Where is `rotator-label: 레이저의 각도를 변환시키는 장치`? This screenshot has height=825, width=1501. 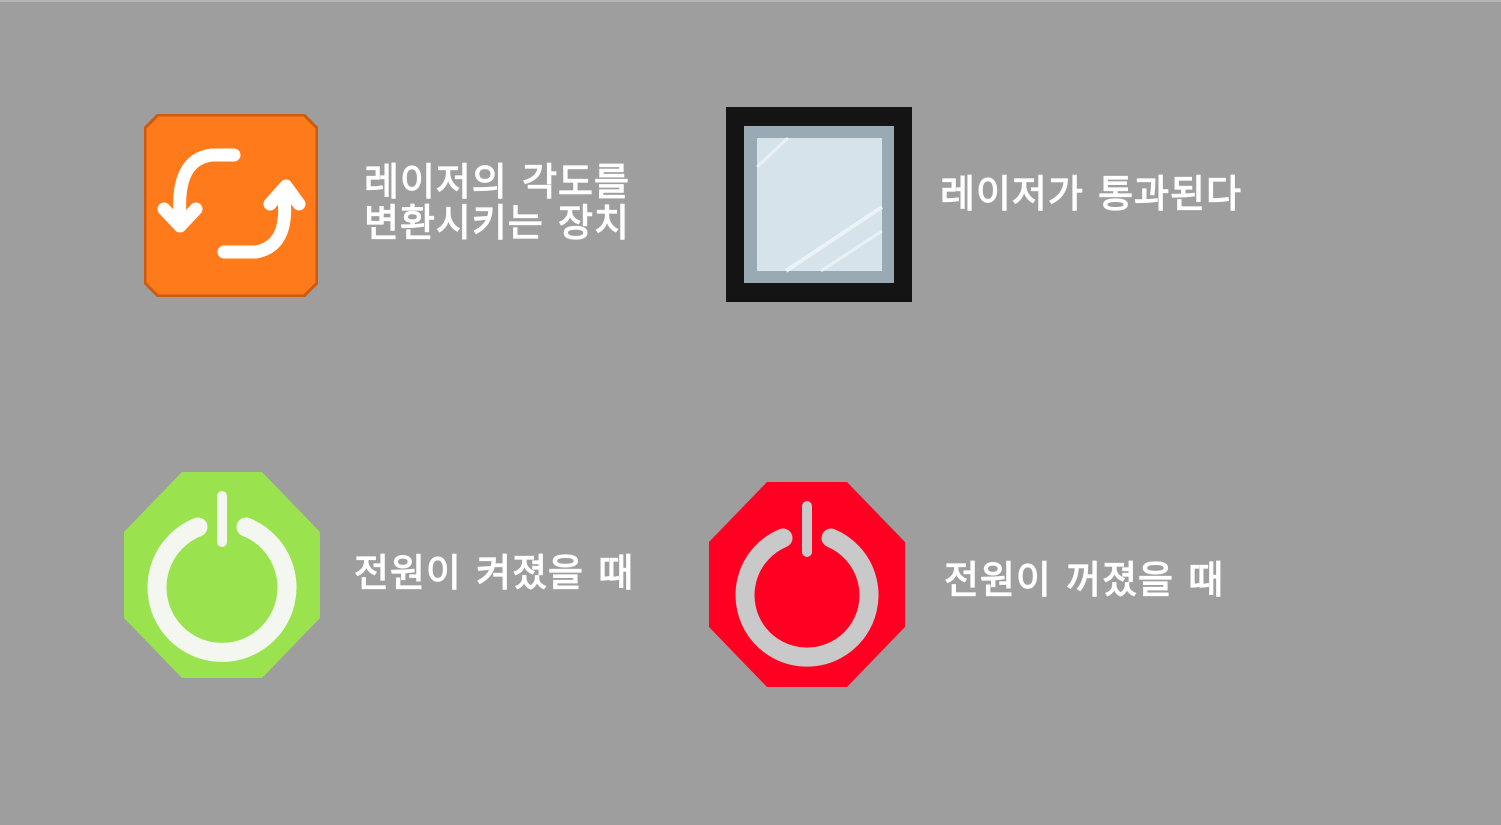
rotator-label: 레이저의 각도를 변환시키는 장치 is located at coordinates (497, 203).